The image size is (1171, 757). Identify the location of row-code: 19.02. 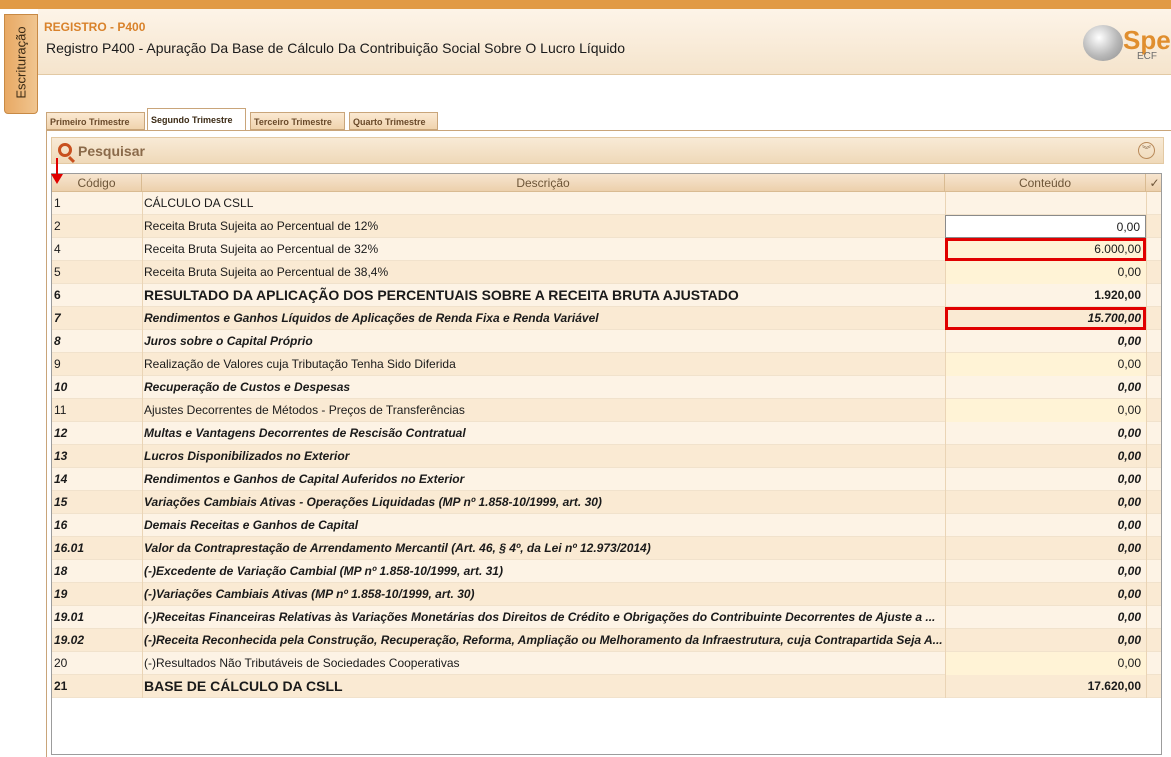
(69, 640).